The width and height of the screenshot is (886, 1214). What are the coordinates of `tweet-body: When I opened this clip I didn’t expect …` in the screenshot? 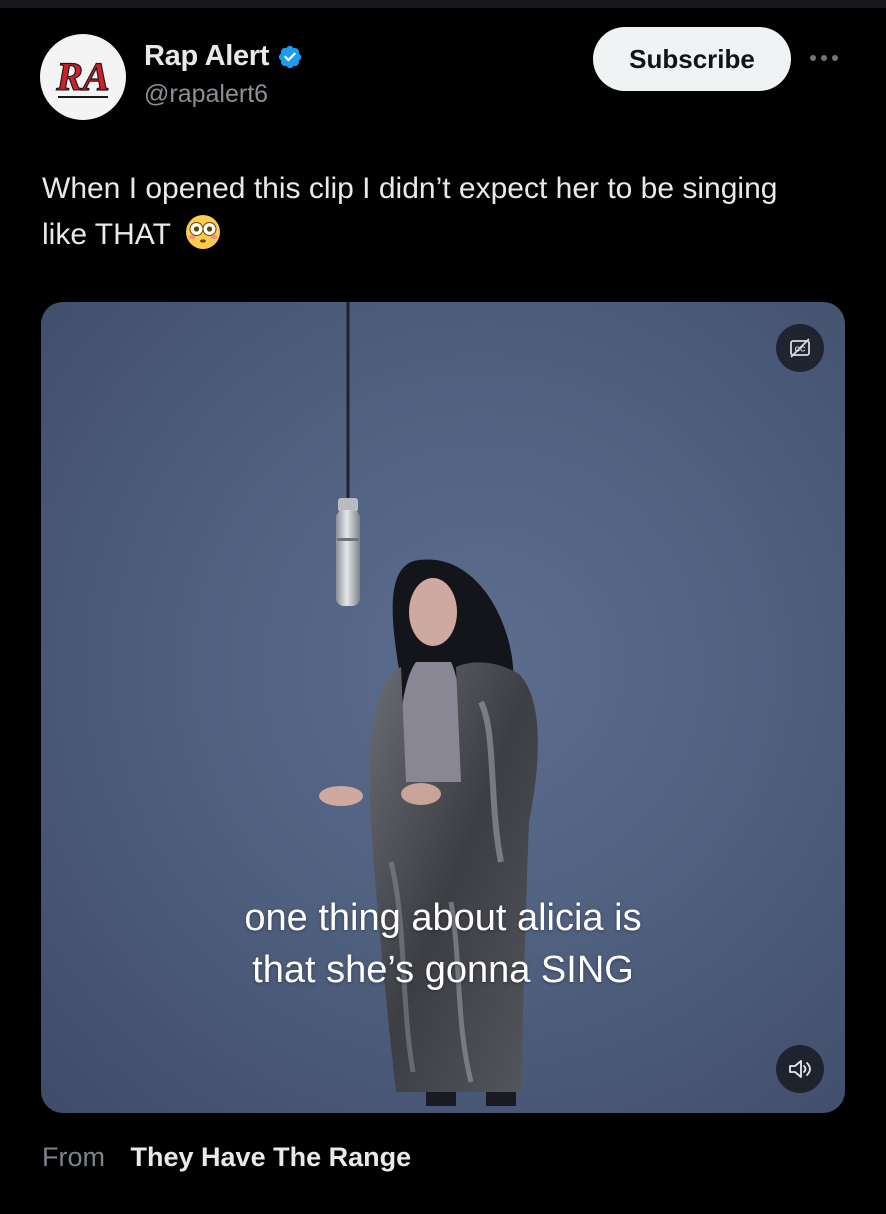 It's located at (410, 211).